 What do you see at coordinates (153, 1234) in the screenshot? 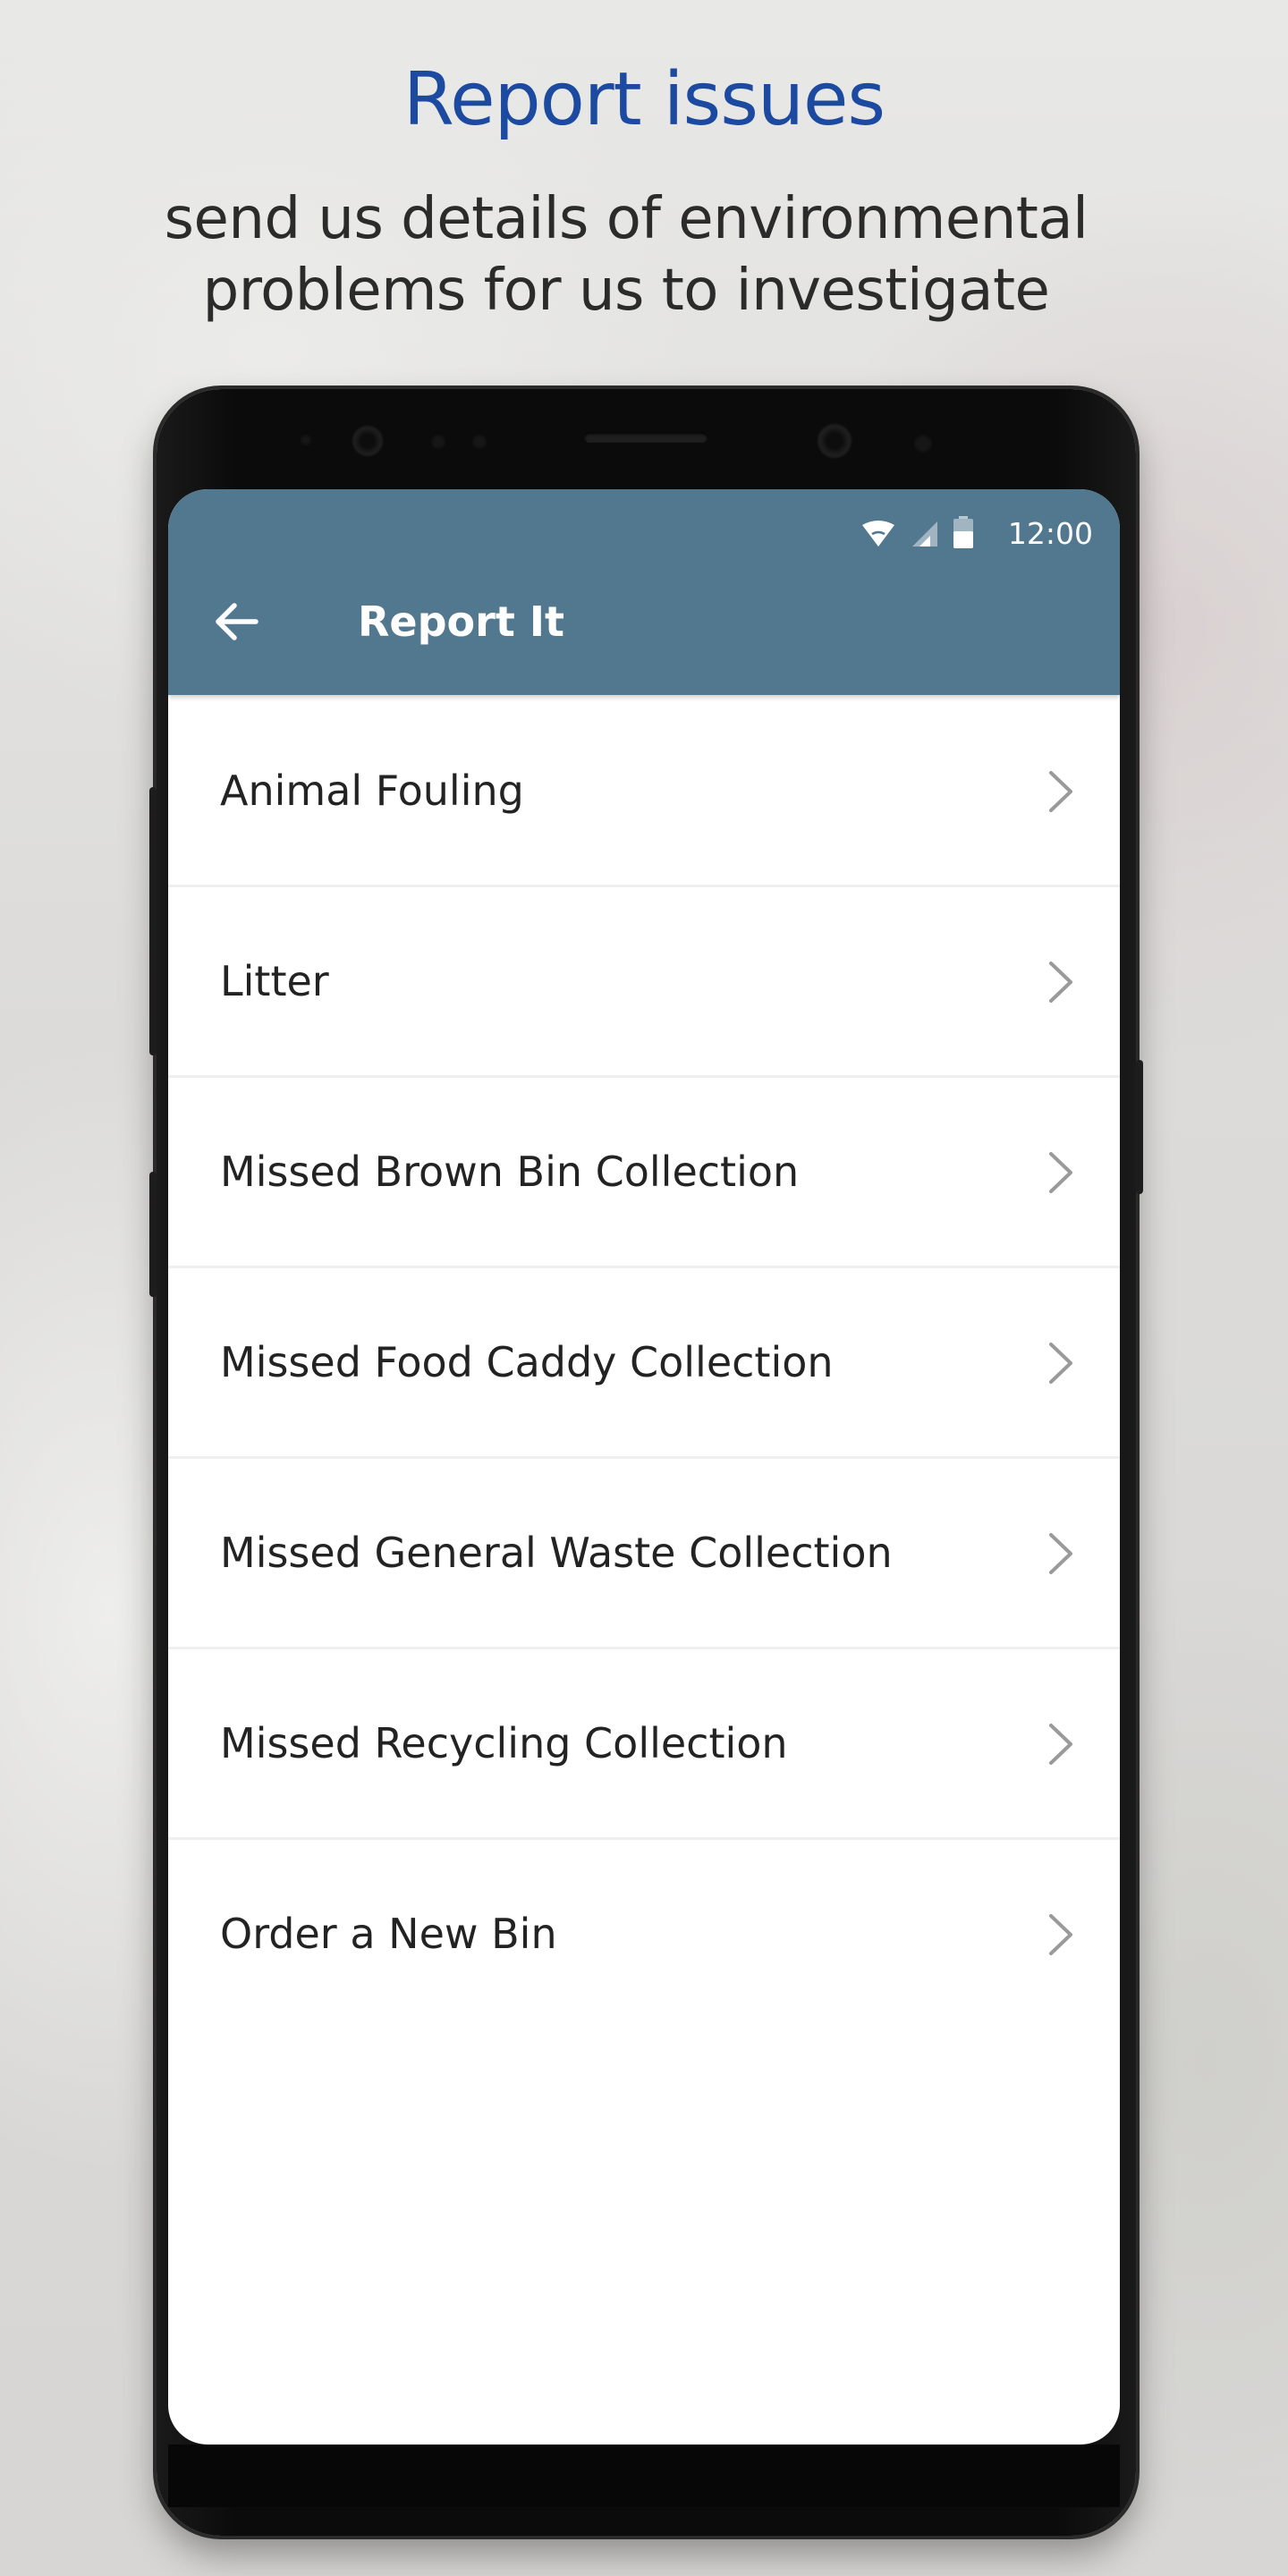
I see `bixby-button` at bounding box center [153, 1234].